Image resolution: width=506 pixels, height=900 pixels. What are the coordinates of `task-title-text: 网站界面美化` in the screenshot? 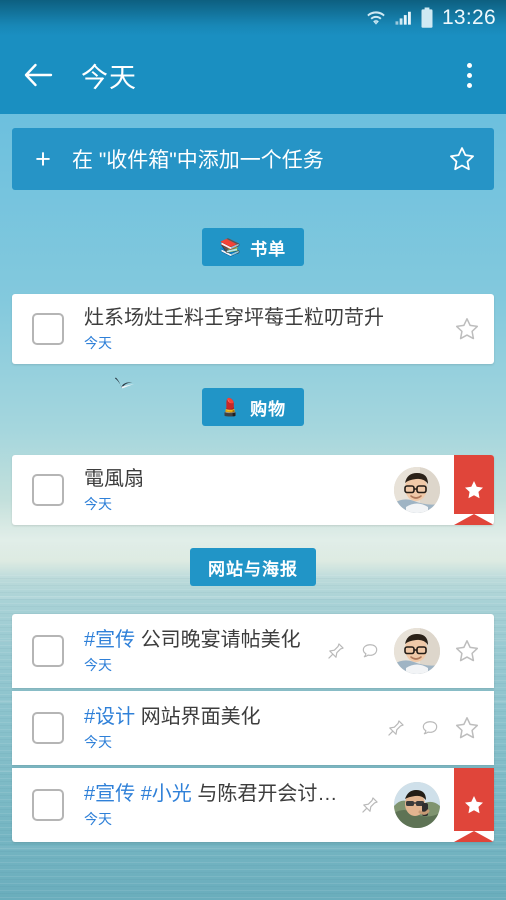 It's located at (200, 717).